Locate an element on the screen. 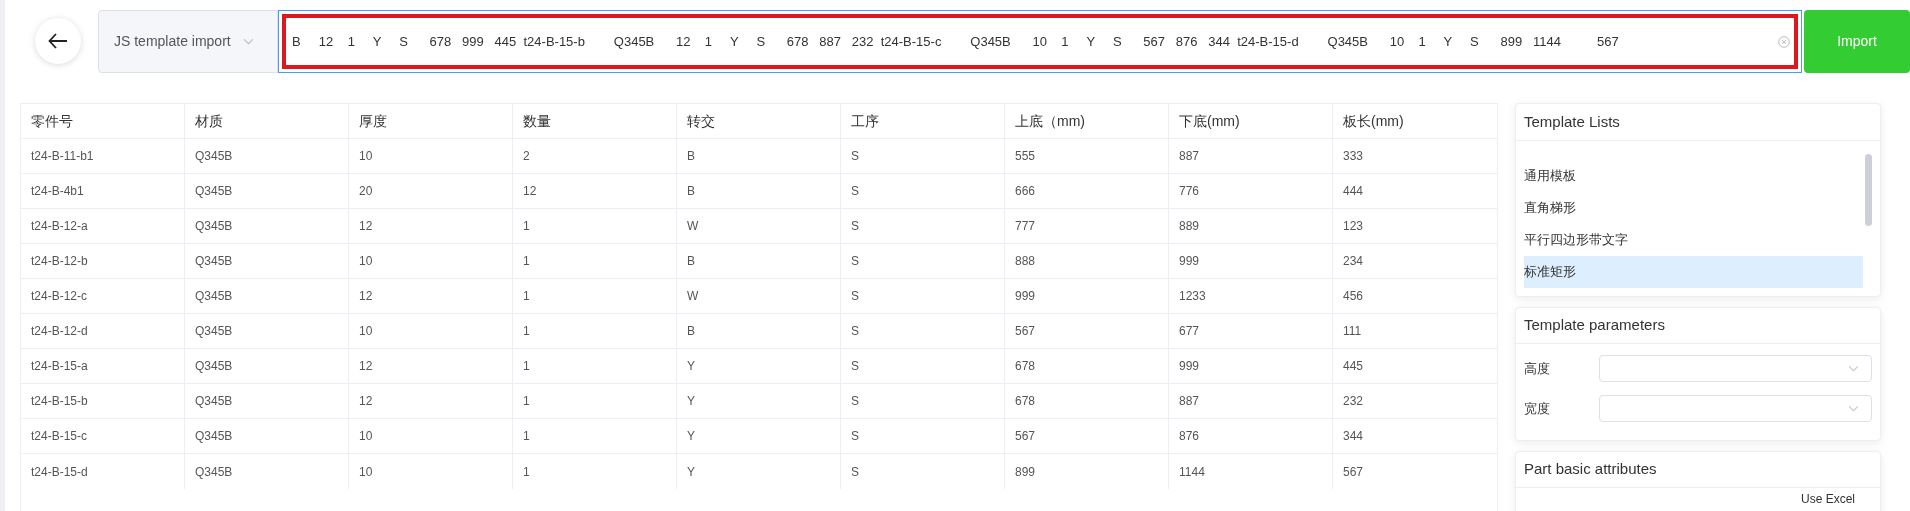 The height and width of the screenshot is (511, 1910). table-cell: 887 is located at coordinates (1251, 401).